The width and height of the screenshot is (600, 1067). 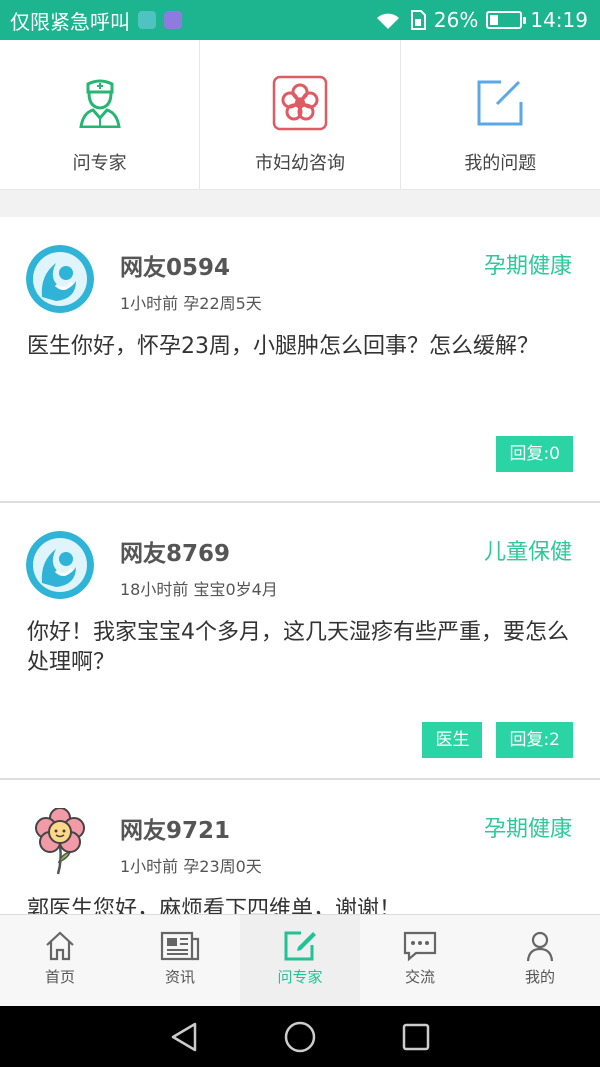 I want to click on battery-level, so click(x=494, y=20).